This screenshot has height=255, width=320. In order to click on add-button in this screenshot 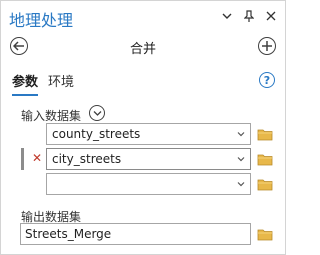, I will do `click(267, 46)`.